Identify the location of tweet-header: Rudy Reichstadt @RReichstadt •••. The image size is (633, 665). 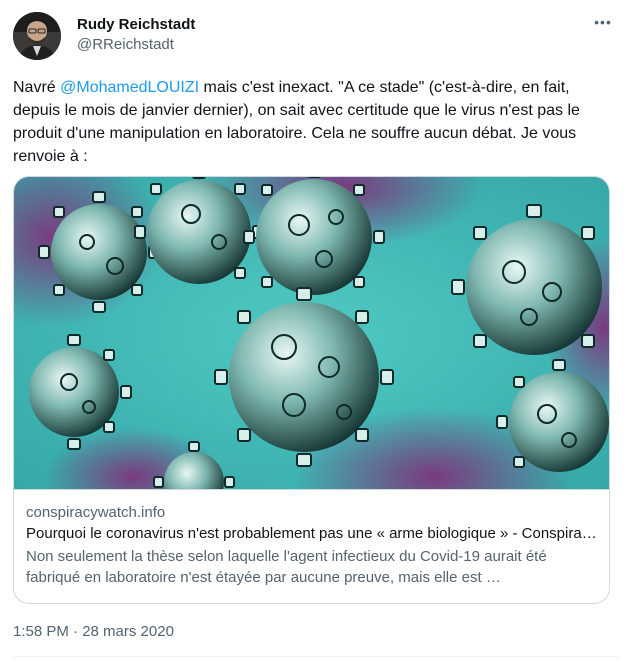
(316, 38).